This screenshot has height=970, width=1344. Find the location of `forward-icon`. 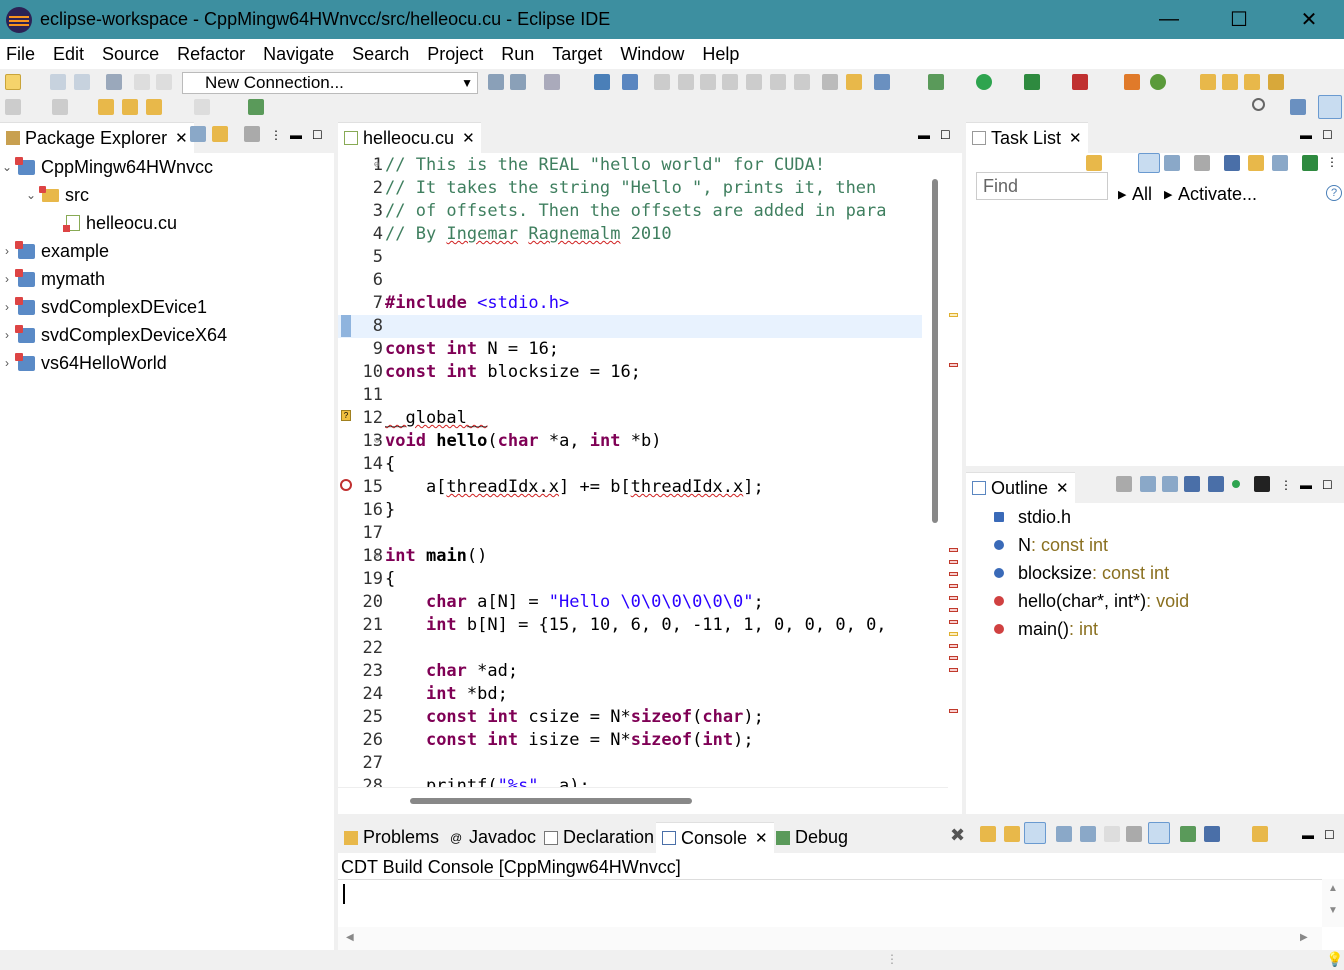

forward-icon is located at coordinates (202, 107).